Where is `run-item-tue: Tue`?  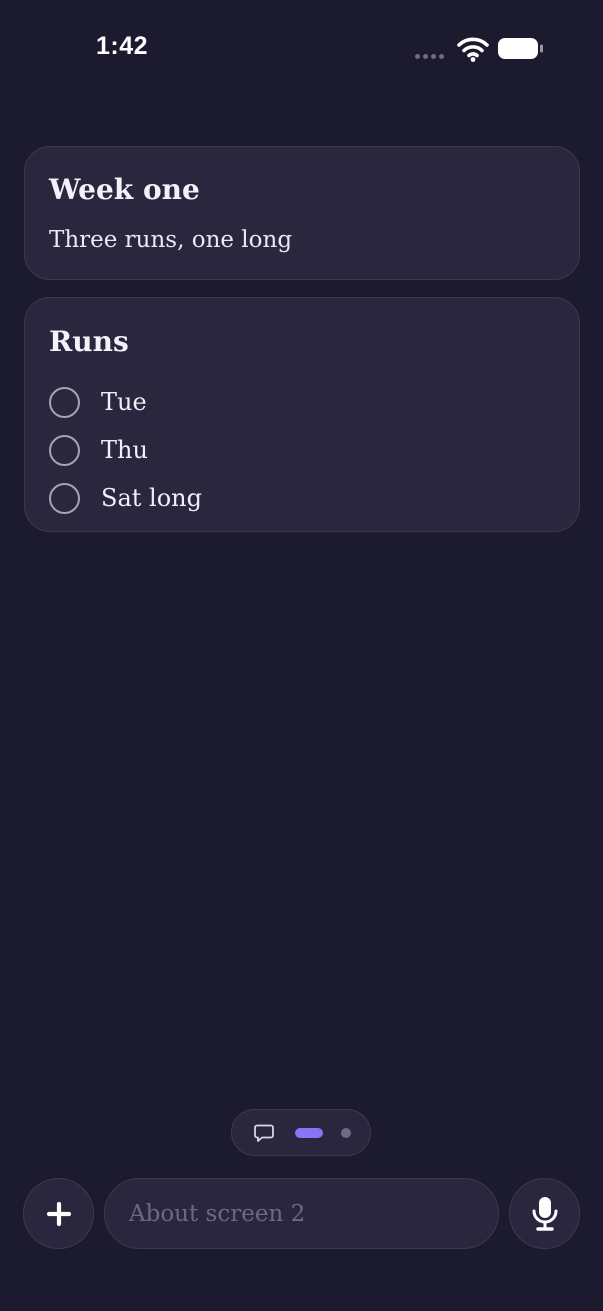
run-item-tue: Tue is located at coordinates (125, 402).